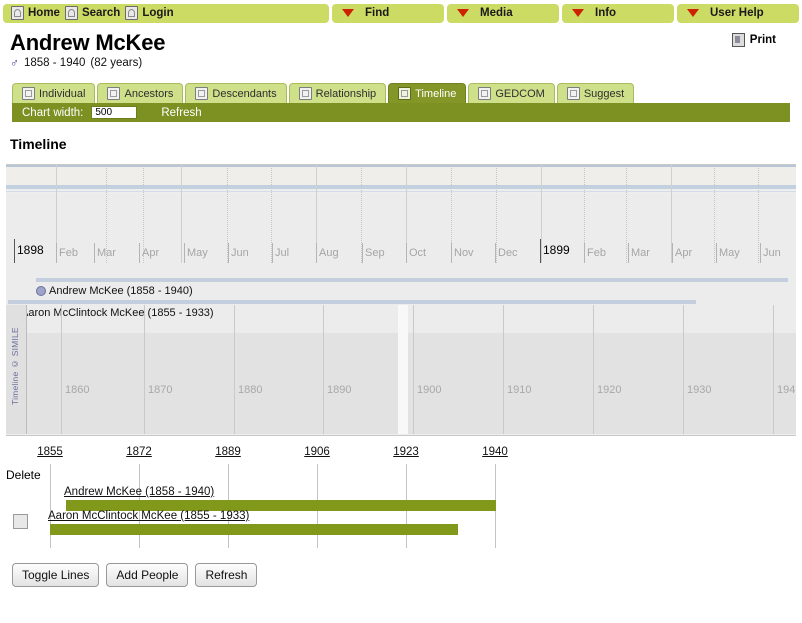  I want to click on tab-gedcom-label: GEDCOM, so click(520, 93).